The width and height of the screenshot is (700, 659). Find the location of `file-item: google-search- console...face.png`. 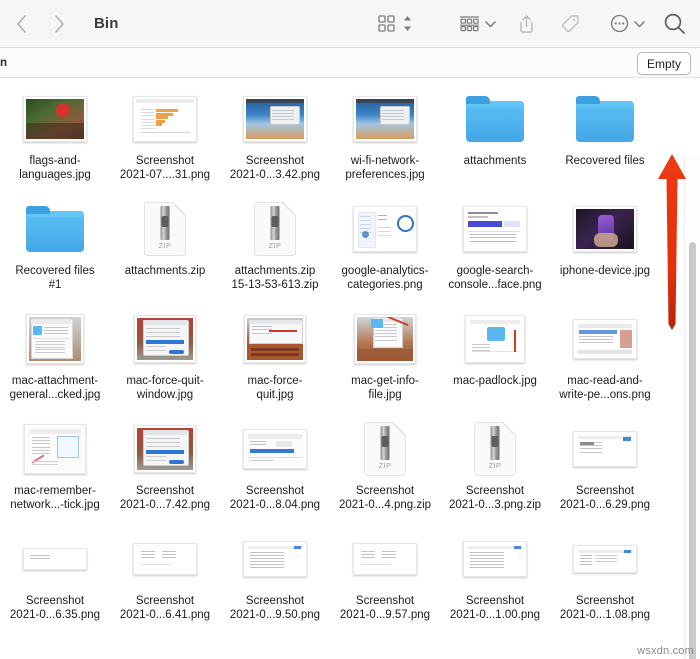

file-item: google-search- console...face.png is located at coordinates (495, 249).